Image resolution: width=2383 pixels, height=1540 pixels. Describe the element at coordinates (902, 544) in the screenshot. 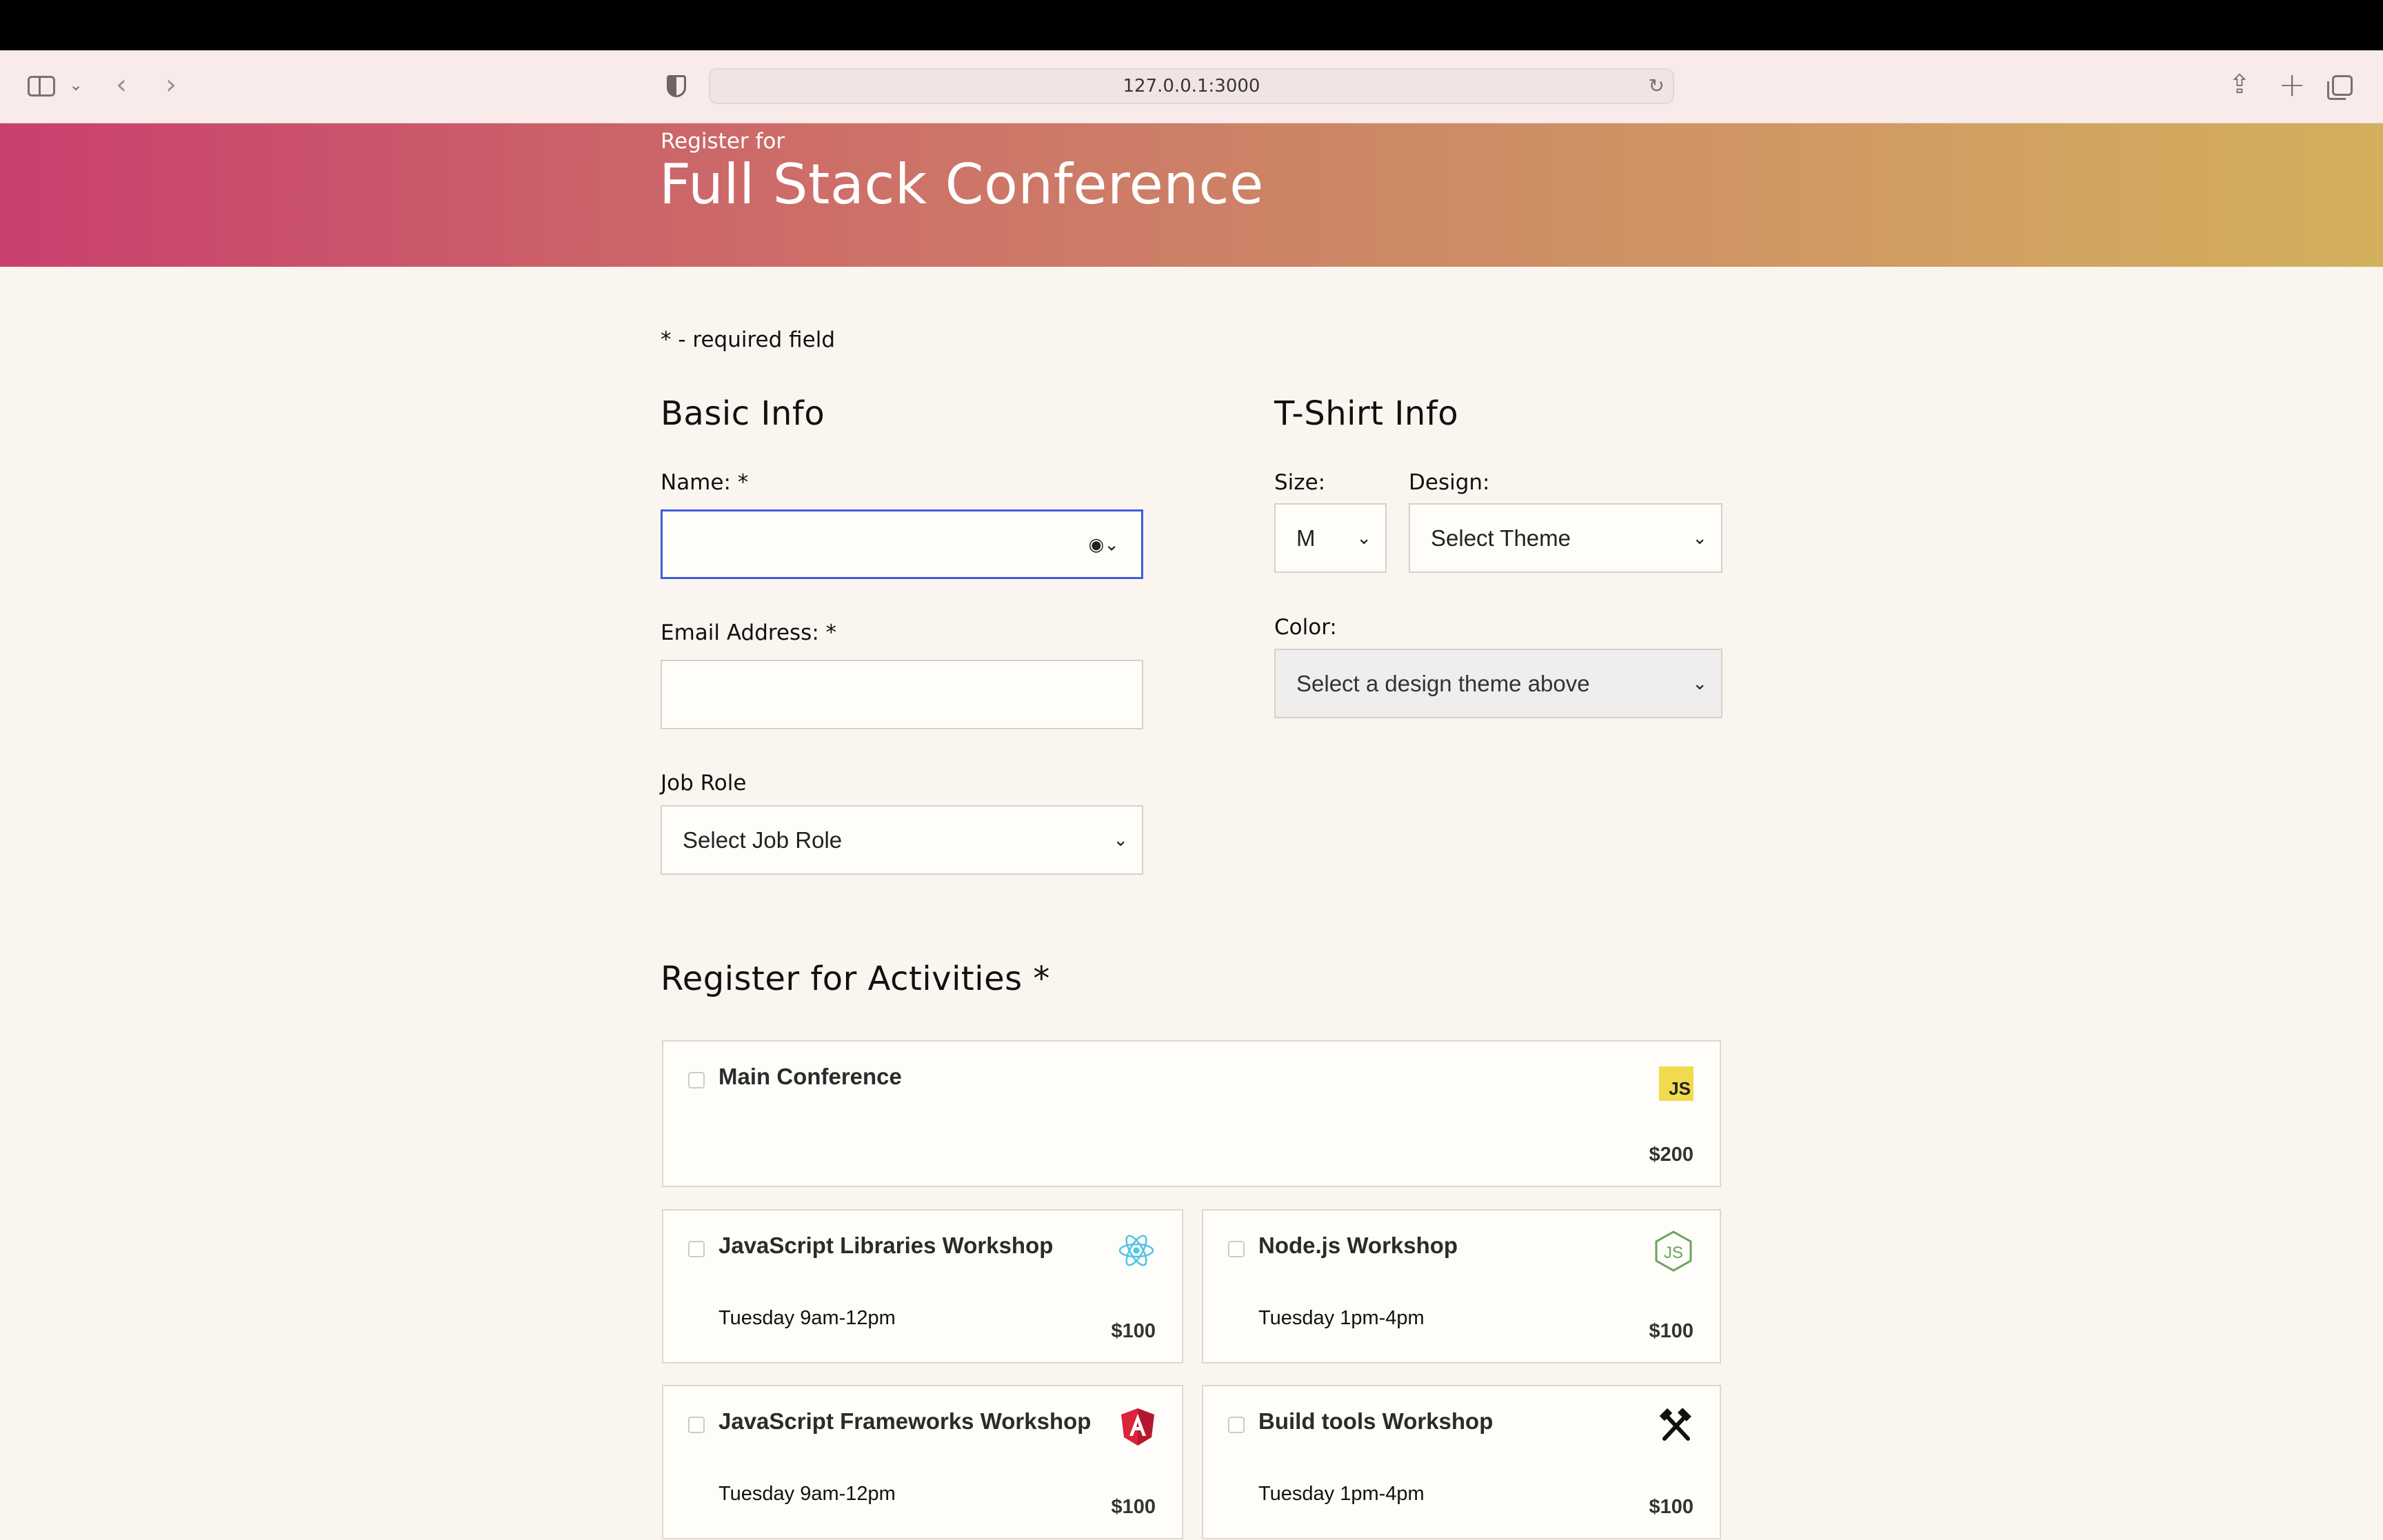

I see `name-input: ◉⌄` at that location.